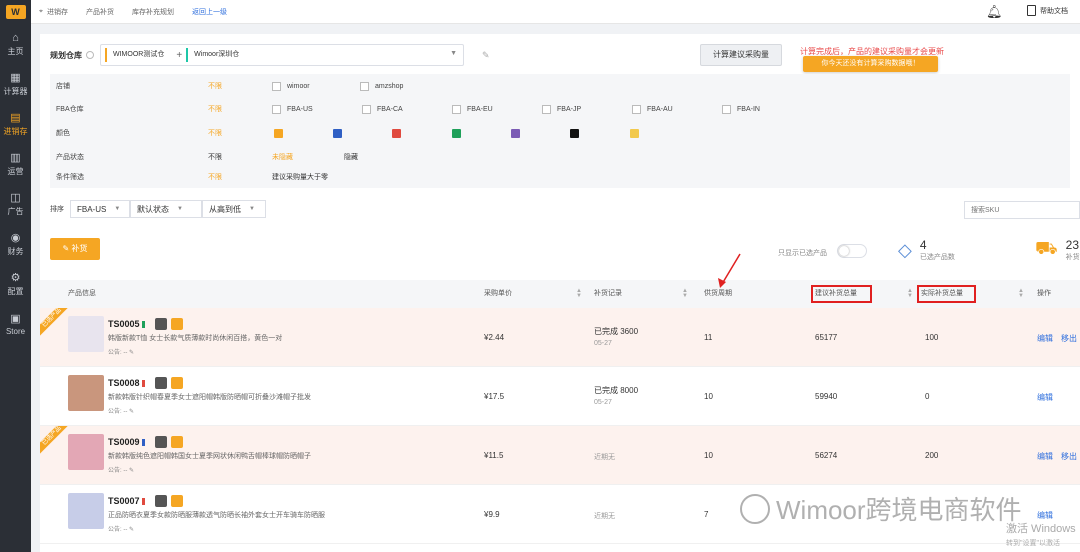 The width and height of the screenshot is (1080, 552). Describe the element at coordinates (927, 396) in the screenshot. I see `actual-qty-cell: 0` at that location.